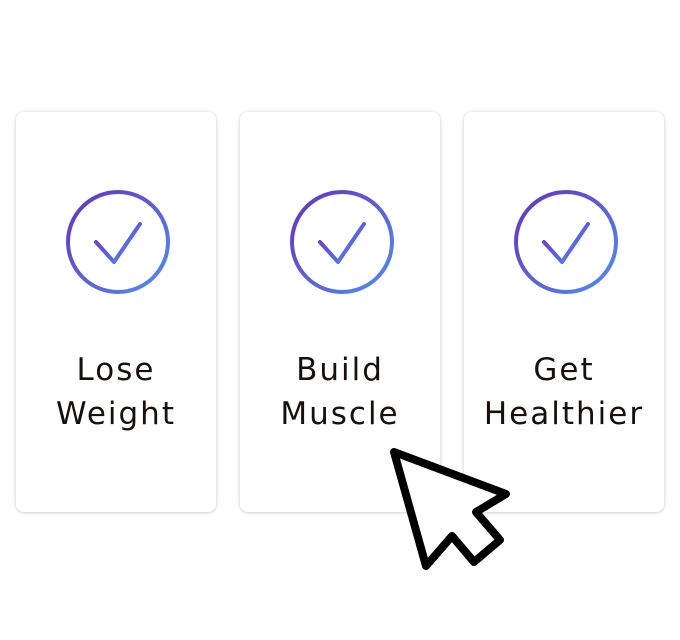 This screenshot has height=640, width=680. What do you see at coordinates (116, 370) in the screenshot?
I see `goal-label-line: Lose` at bounding box center [116, 370].